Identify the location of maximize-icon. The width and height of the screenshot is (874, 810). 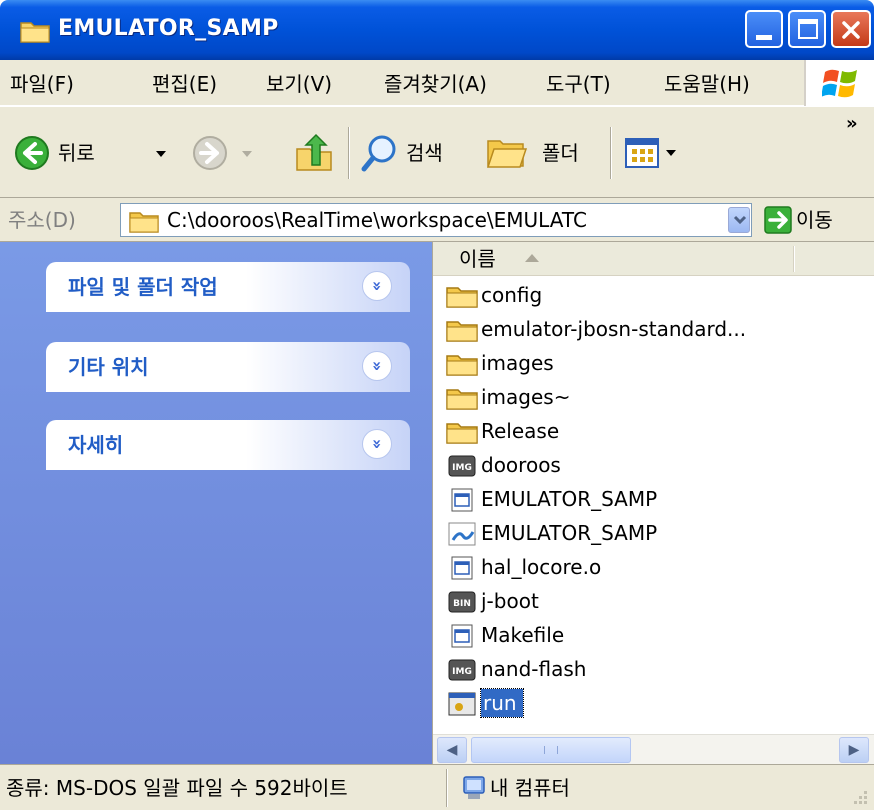
(808, 29).